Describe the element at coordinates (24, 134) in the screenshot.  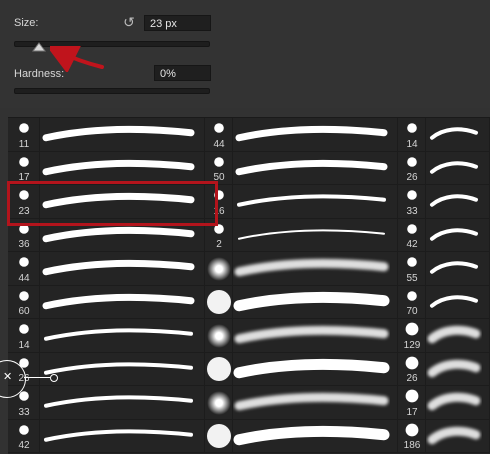
I see `brush-tip-thumbnail: 11` at that location.